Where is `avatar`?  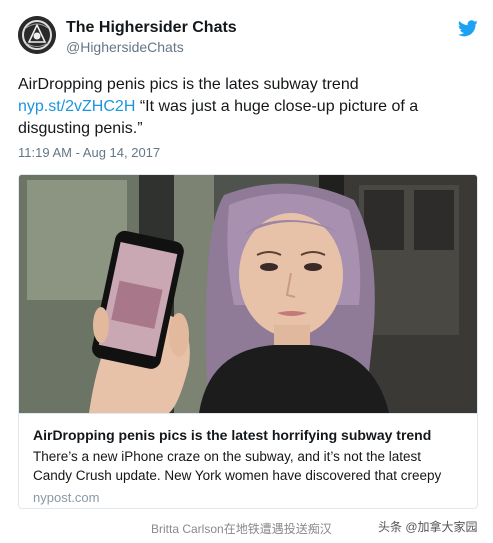
avatar is located at coordinates (37, 35).